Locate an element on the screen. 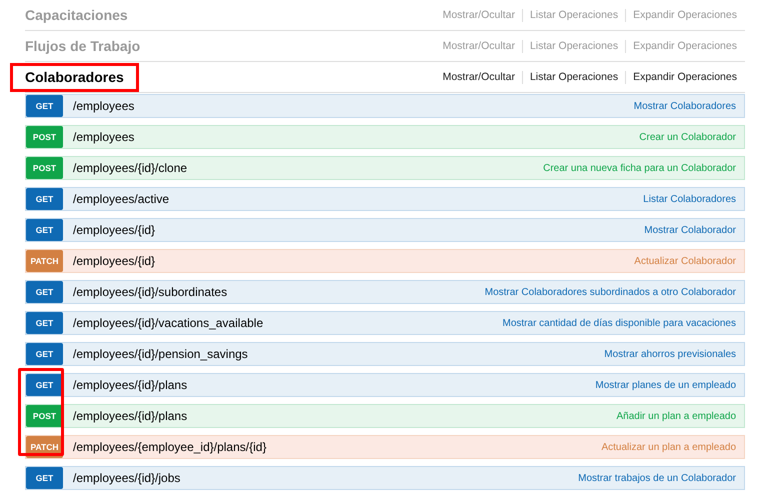 The height and width of the screenshot is (493, 759). endpoint-path: /employees/{id}/vacations_available is located at coordinates (168, 323).